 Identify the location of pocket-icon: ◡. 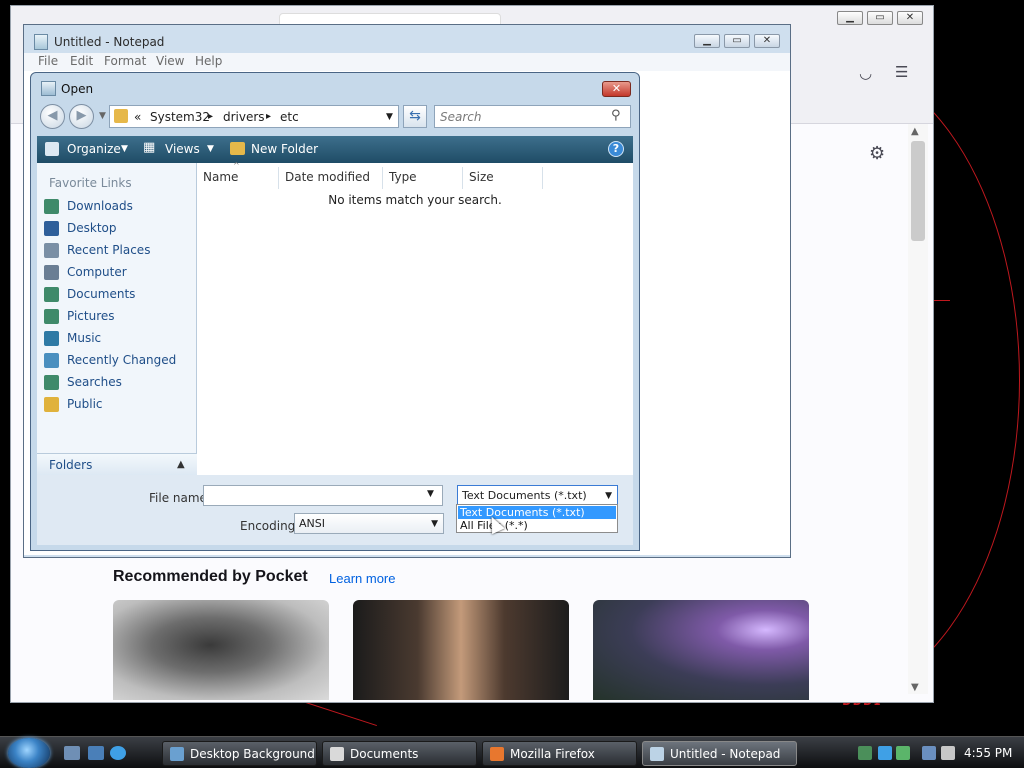
(865, 73).